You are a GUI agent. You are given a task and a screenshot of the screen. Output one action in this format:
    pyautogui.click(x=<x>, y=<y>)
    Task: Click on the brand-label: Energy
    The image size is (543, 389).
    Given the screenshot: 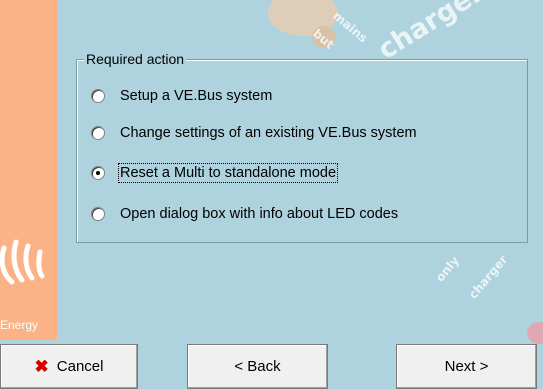 What is the action you would take?
    pyautogui.click(x=19, y=325)
    